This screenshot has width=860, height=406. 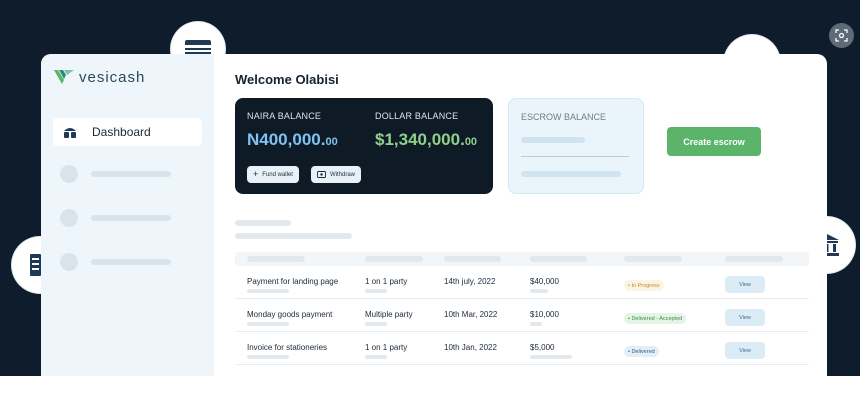 I want to click on escrow-balance-card: ESCROW BALANCE, so click(x=576, y=146).